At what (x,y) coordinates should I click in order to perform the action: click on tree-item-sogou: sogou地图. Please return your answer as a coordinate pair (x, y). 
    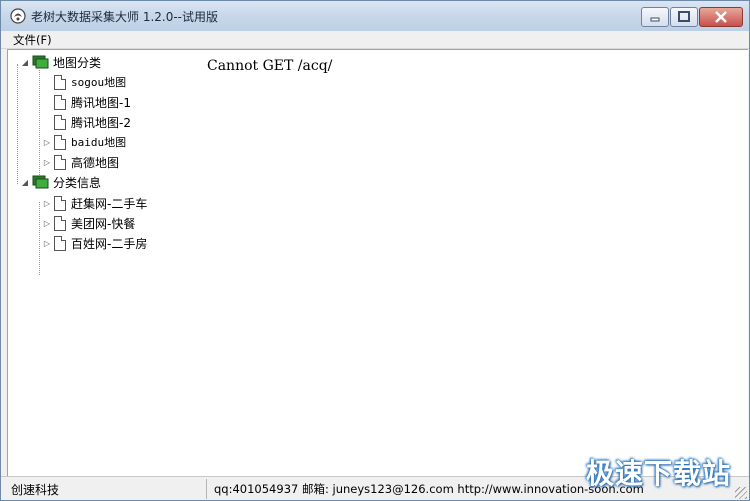
    Looking at the image, I should click on (84, 82).